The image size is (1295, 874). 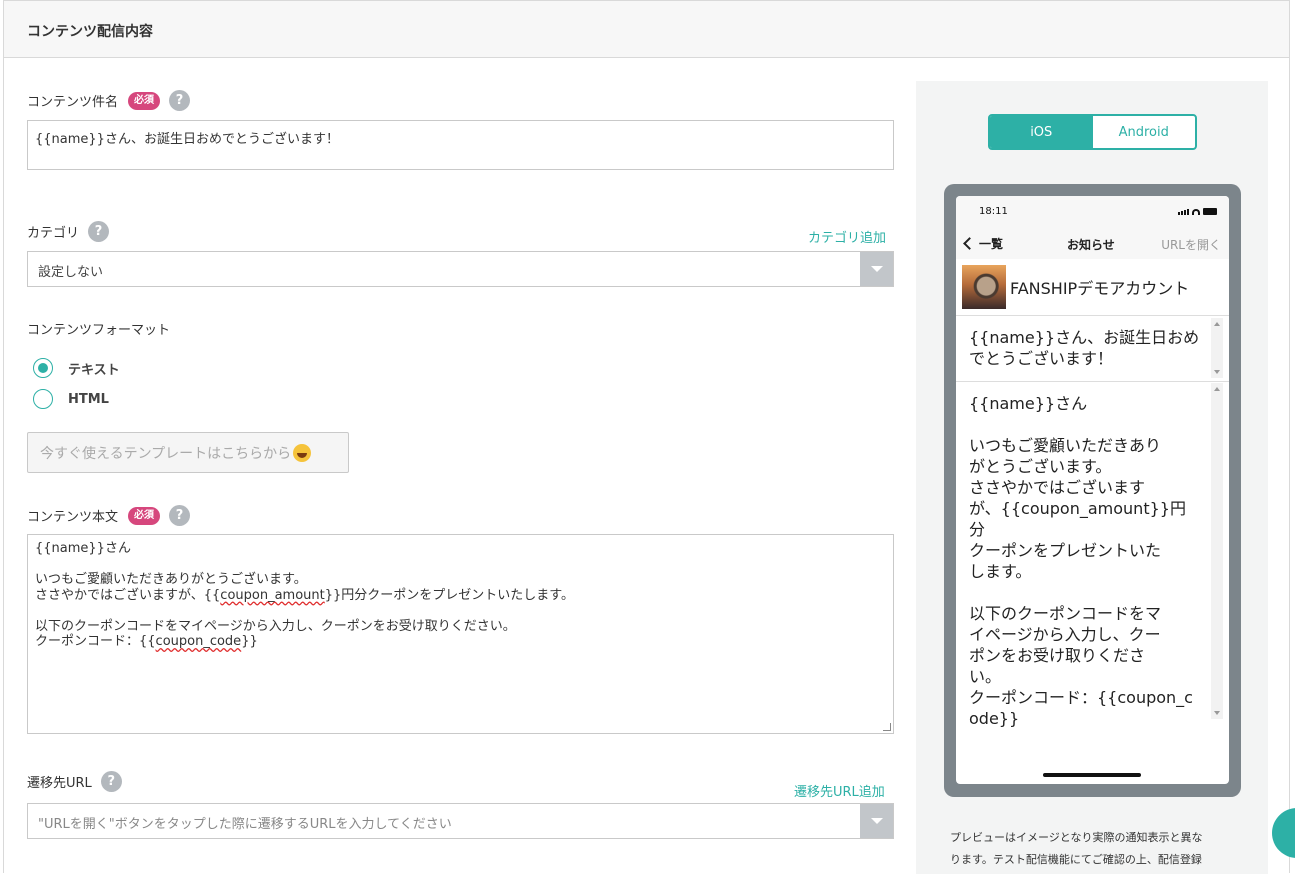 I want to click on sender-avatar, so click(x=984, y=287).